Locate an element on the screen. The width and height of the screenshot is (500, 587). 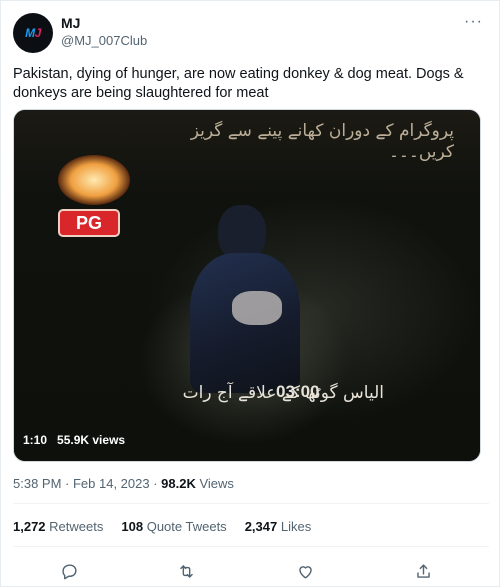
avatar: MJ is located at coordinates (33, 33).